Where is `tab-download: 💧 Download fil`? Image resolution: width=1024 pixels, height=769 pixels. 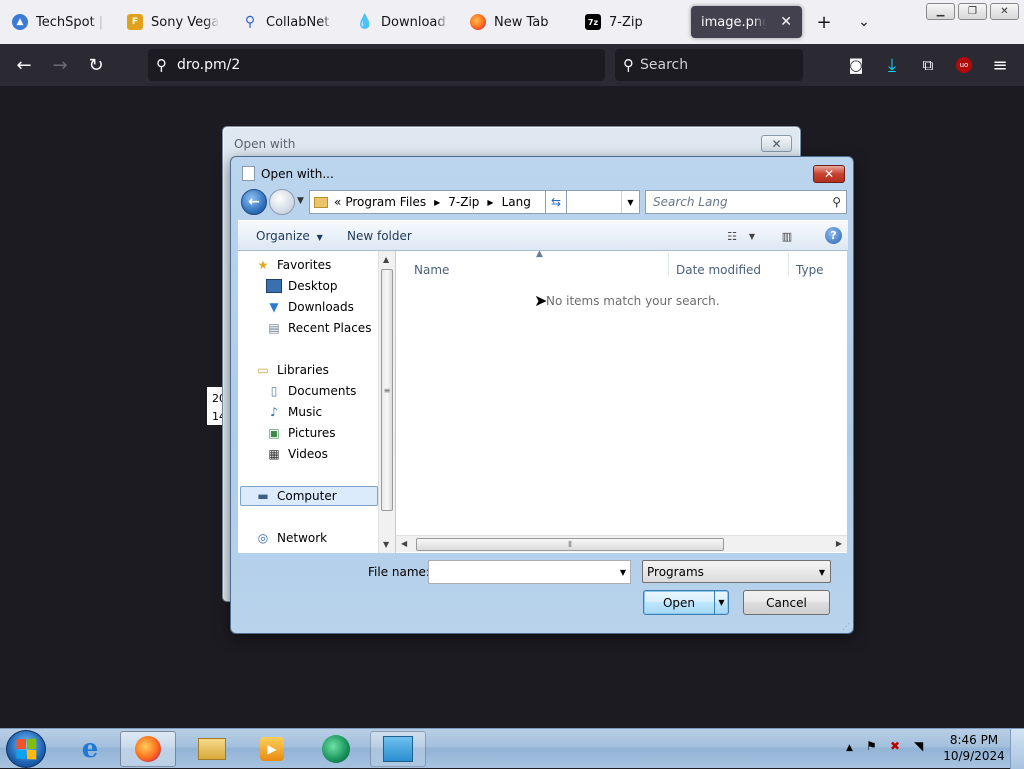 tab-download: 💧 Download fil is located at coordinates (403, 22).